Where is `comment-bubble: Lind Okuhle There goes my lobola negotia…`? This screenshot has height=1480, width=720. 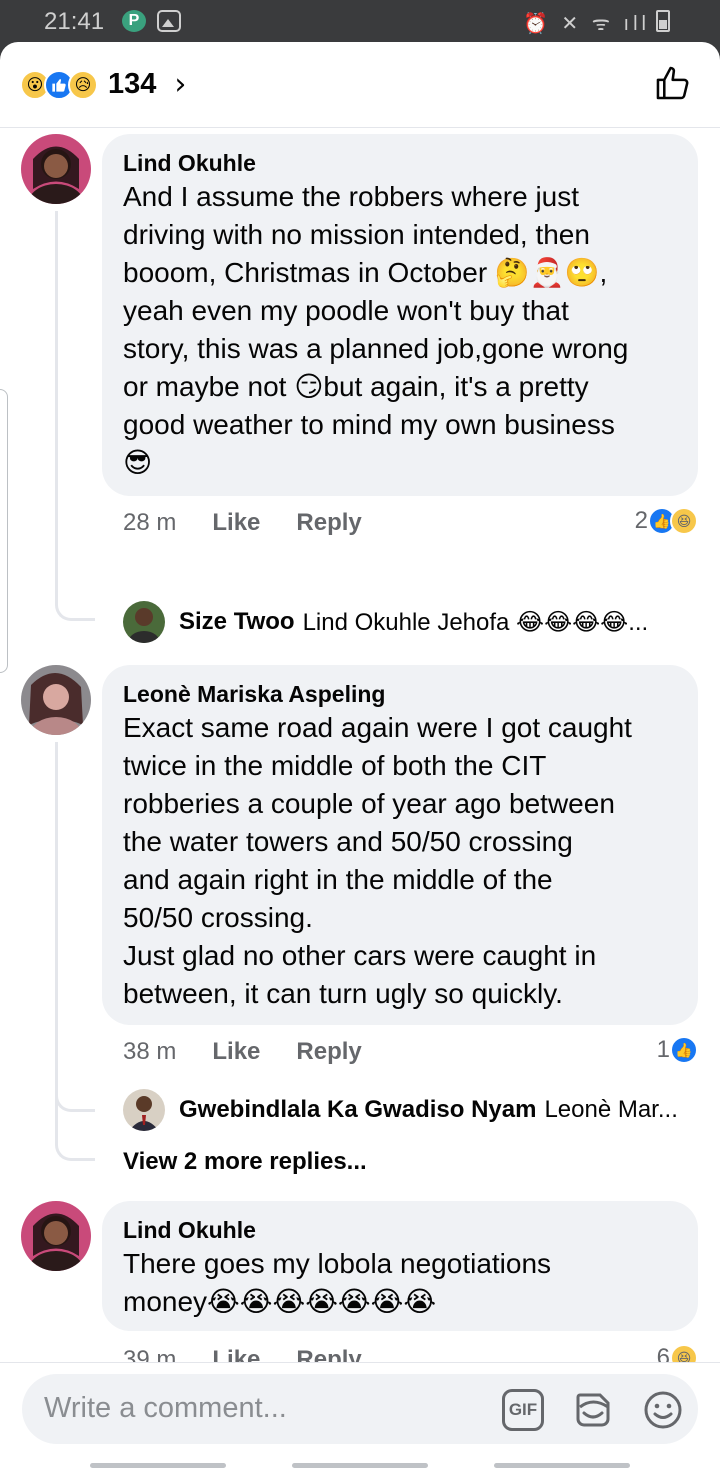 comment-bubble: Lind Okuhle There goes my lobola negotia… is located at coordinates (400, 1266).